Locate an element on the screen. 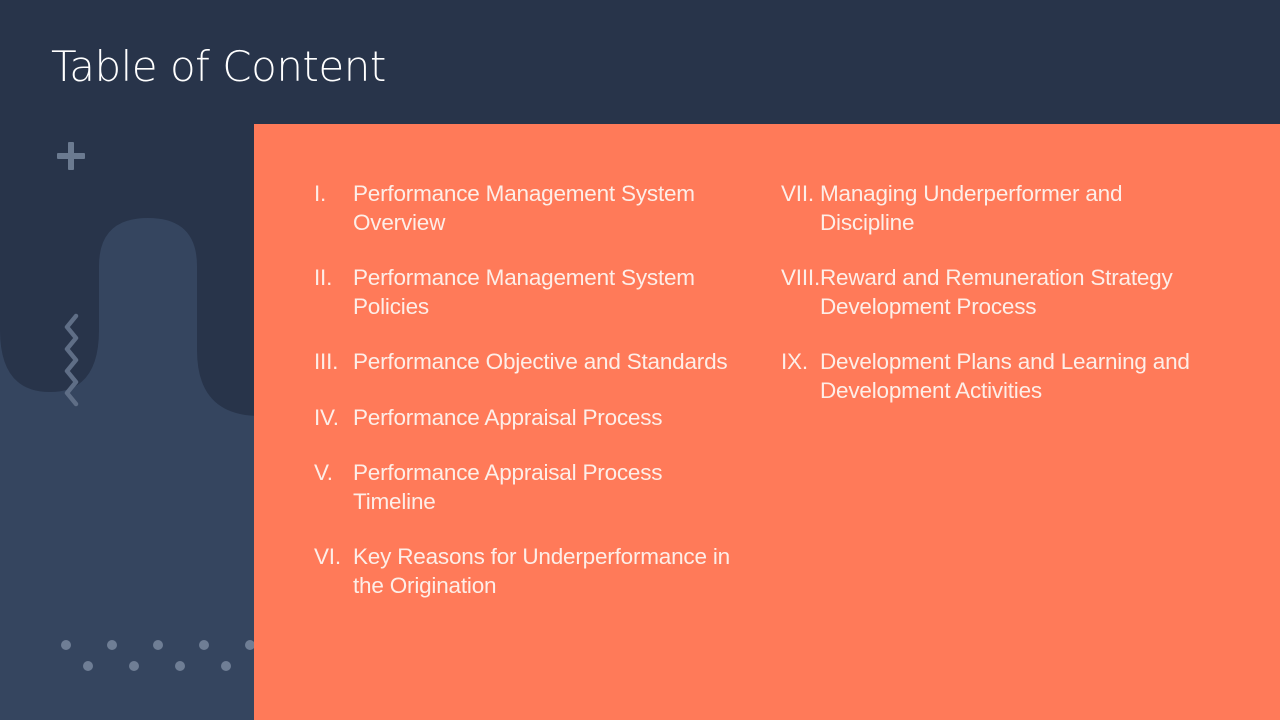 The width and height of the screenshot is (1280, 720). toc-numeral: IX. is located at coordinates (794, 361).